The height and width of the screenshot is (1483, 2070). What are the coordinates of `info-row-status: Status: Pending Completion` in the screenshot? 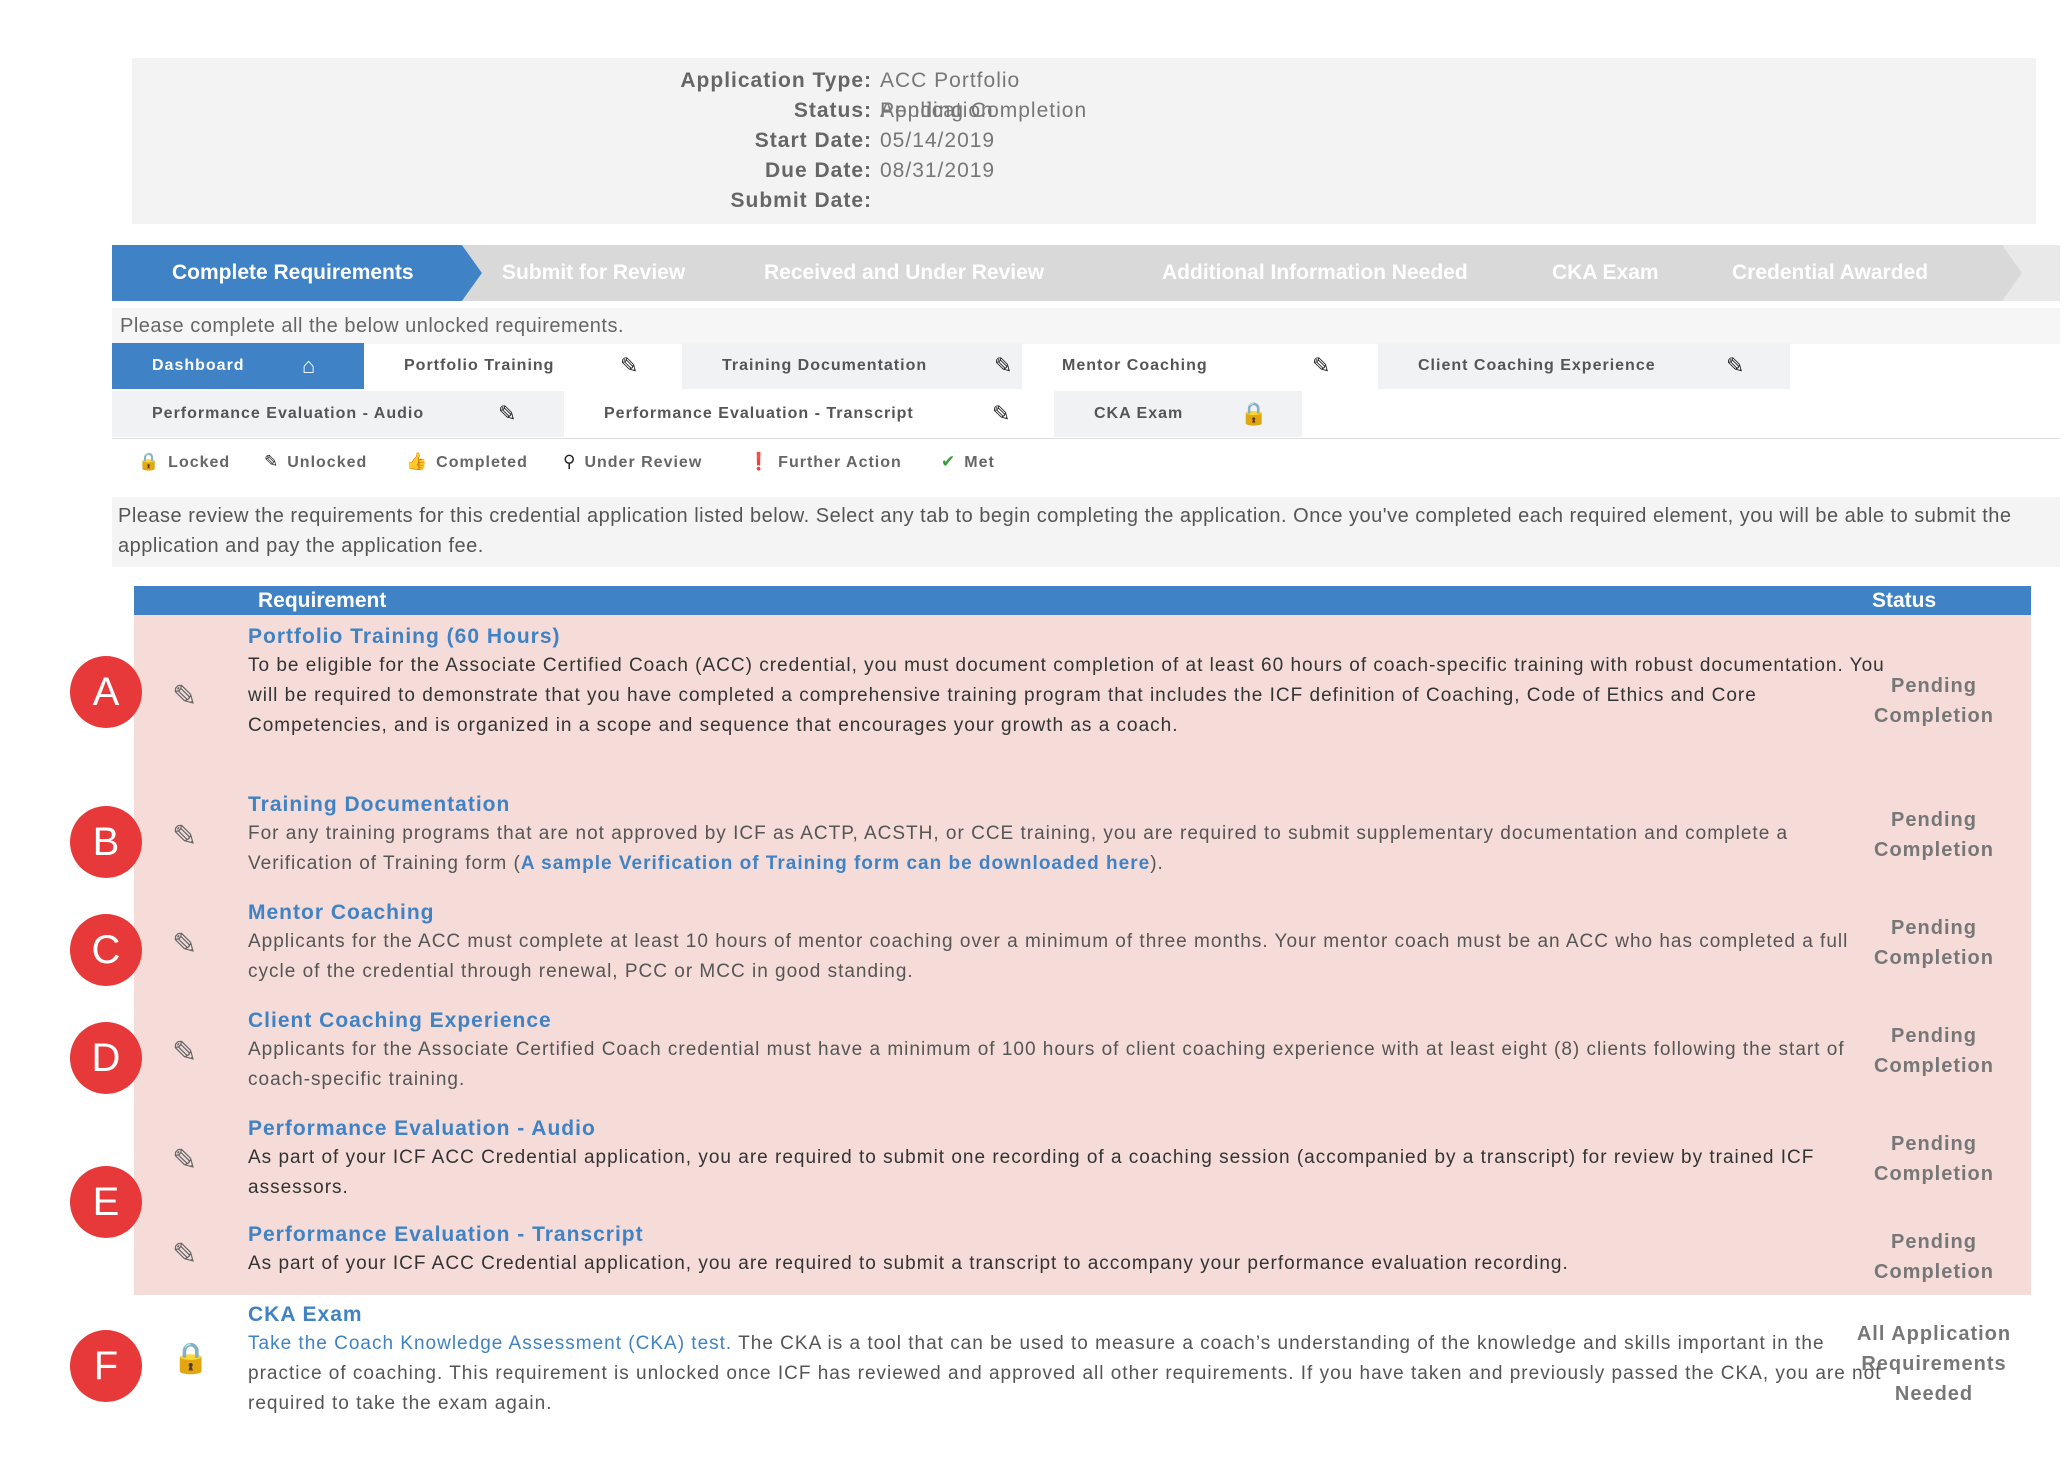 It's located at (632, 111).